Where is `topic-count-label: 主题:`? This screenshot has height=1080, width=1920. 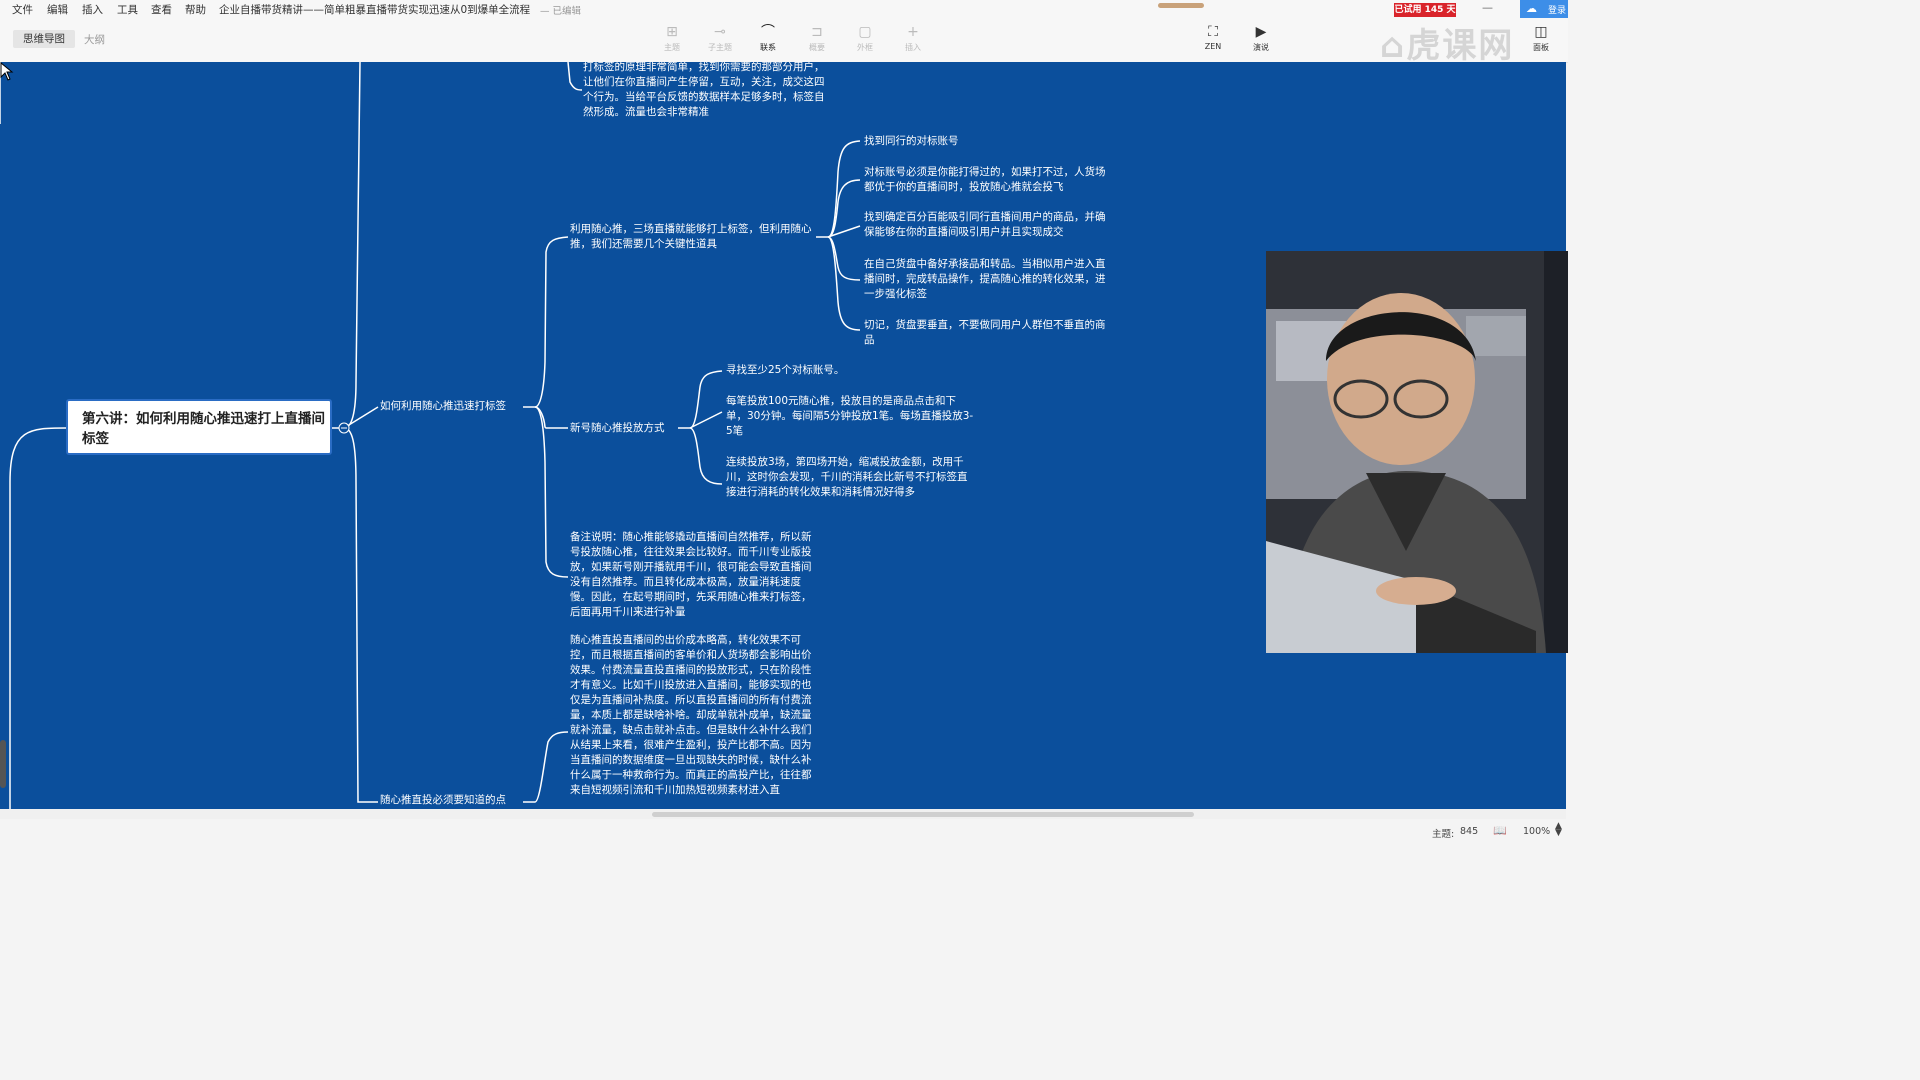 topic-count-label: 主题: is located at coordinates (1443, 834).